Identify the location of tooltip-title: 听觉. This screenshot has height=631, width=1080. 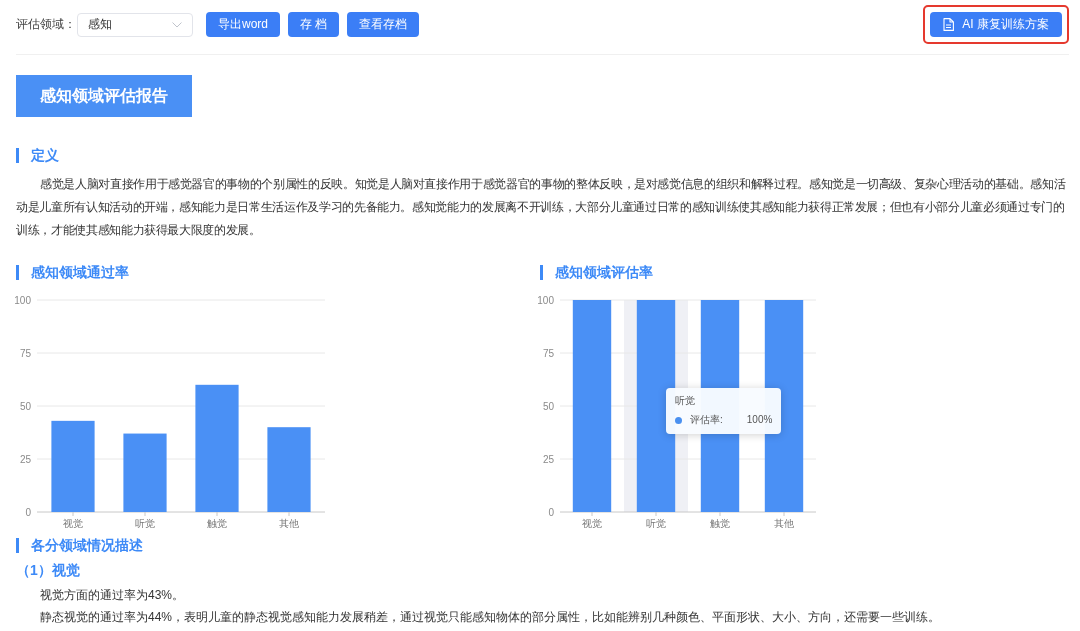
(685, 401).